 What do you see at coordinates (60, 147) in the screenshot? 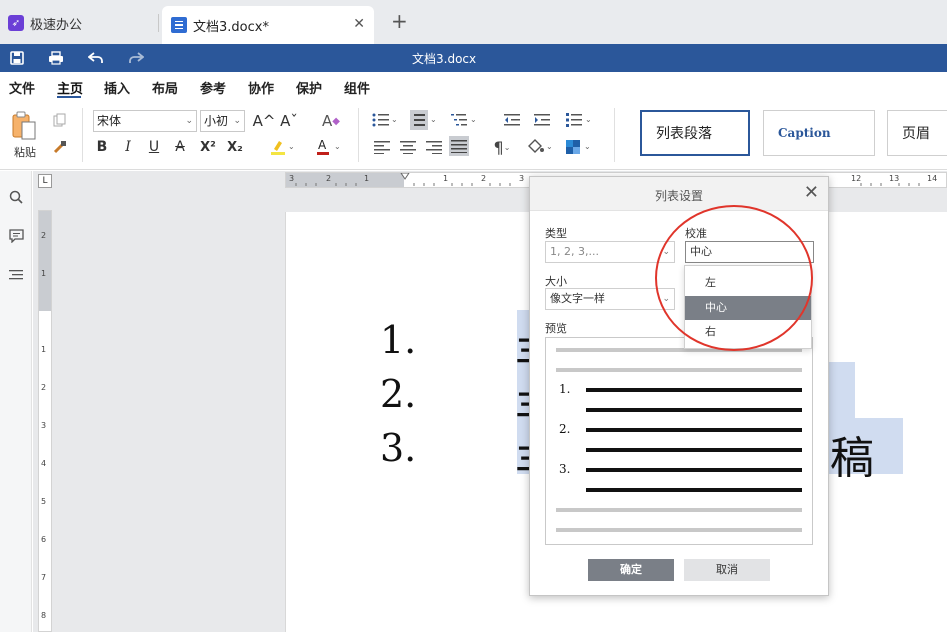
I see `format-painter-icon` at bounding box center [60, 147].